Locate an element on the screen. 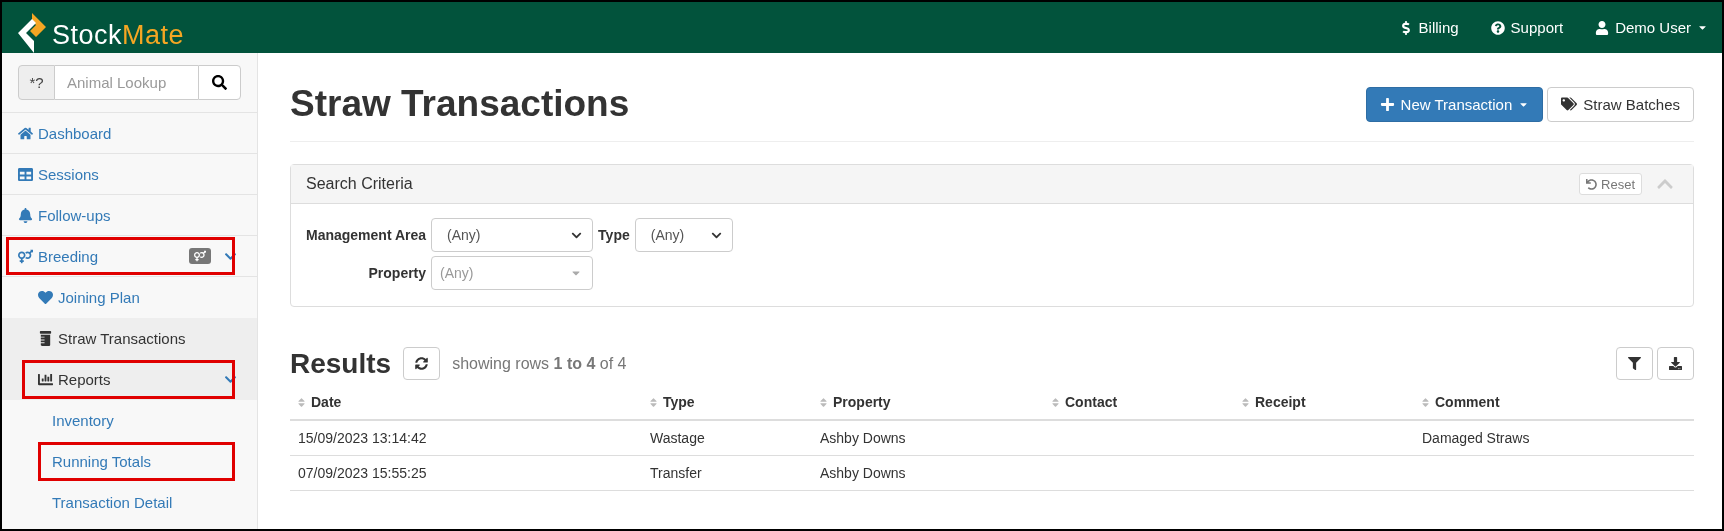  undo-icon is located at coordinates (1592, 184).